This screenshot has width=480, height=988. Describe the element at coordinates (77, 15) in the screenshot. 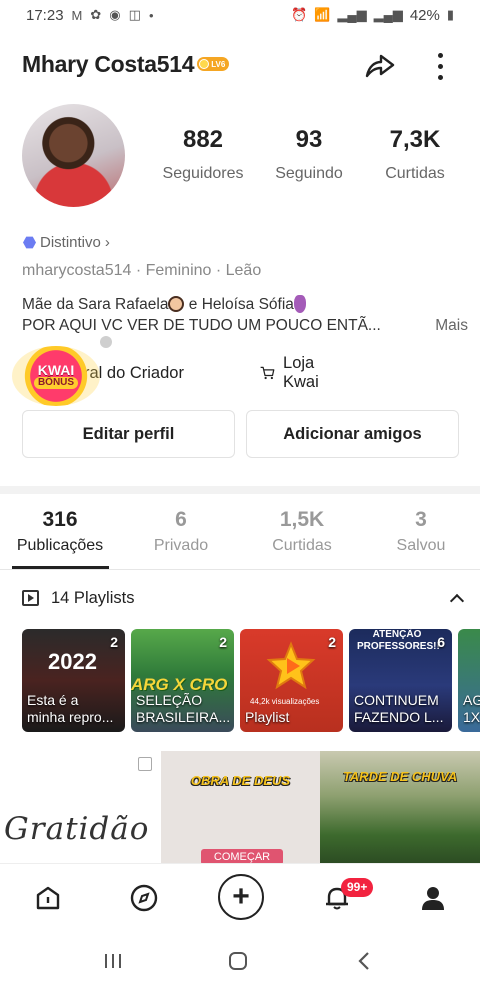

I see `gmail-icon: M` at that location.